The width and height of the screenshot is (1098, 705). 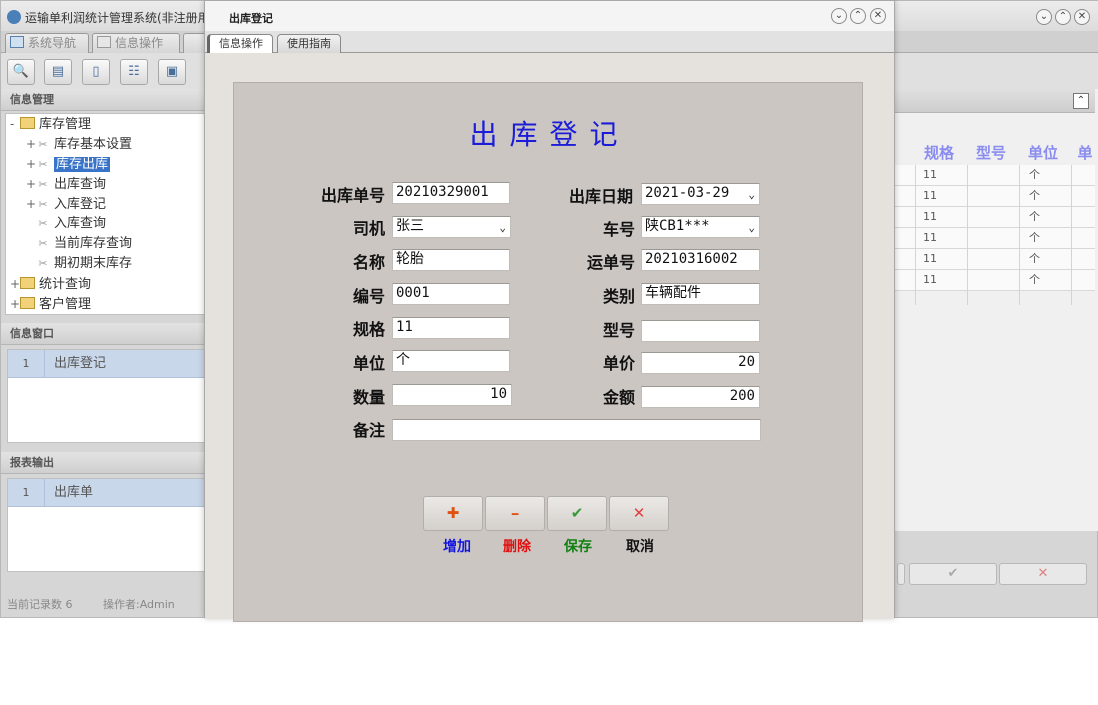 I want to click on out-date-select: 2021-03-29 ⌄, so click(x=700, y=194).